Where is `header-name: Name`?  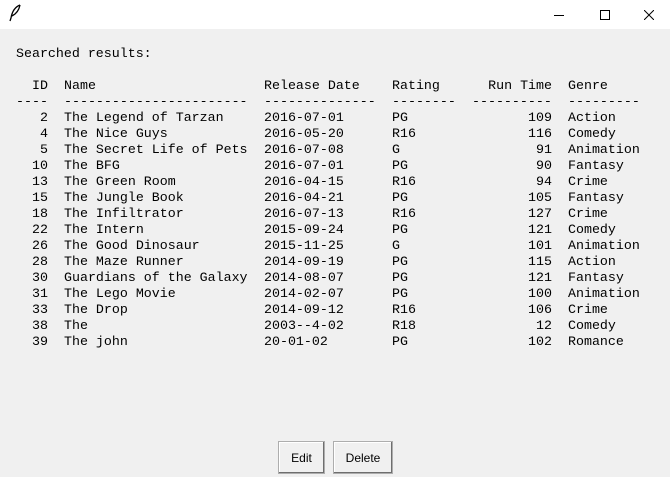
header-name: Name is located at coordinates (80, 85).